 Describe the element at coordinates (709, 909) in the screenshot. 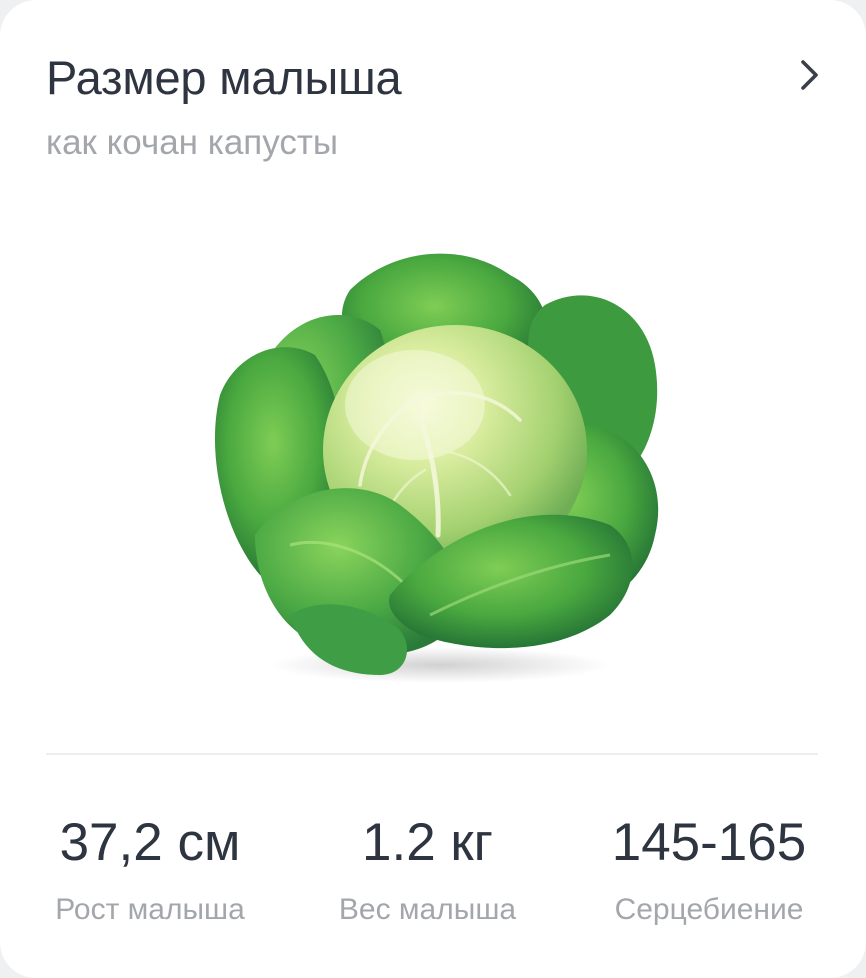

I see `heartbeat-label: Серцебиение` at that location.